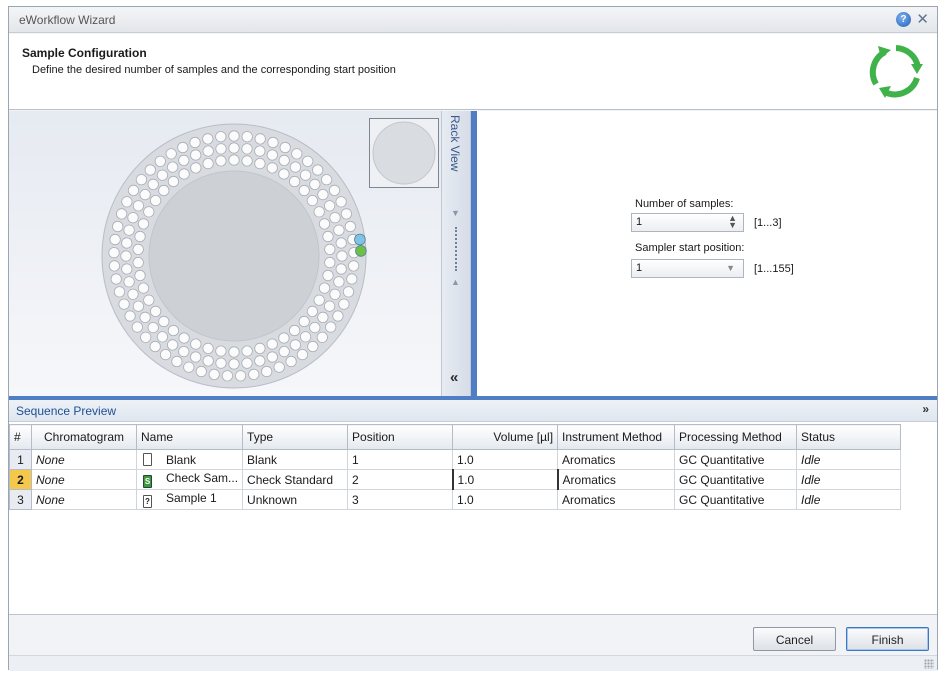 The height and width of the screenshot is (675, 946). I want to click on name-cell: Blank, so click(189, 459).